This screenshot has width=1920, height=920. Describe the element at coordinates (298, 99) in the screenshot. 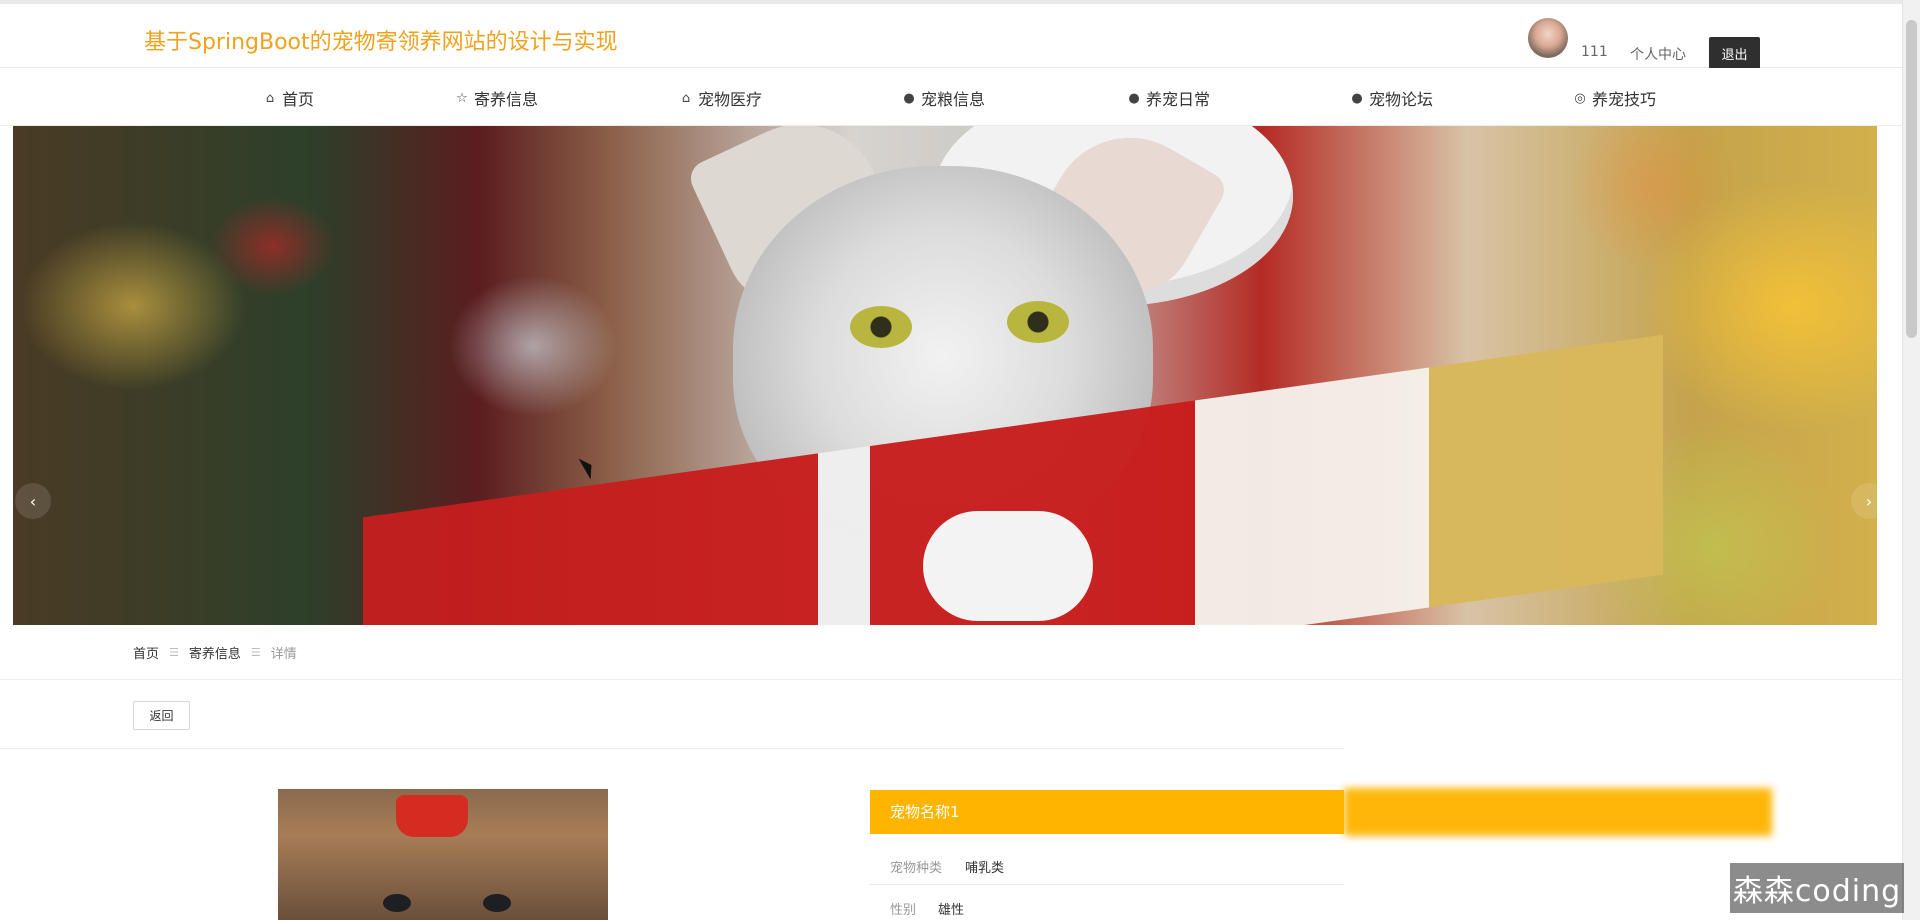

I see `nav-label-home: 首页` at that location.